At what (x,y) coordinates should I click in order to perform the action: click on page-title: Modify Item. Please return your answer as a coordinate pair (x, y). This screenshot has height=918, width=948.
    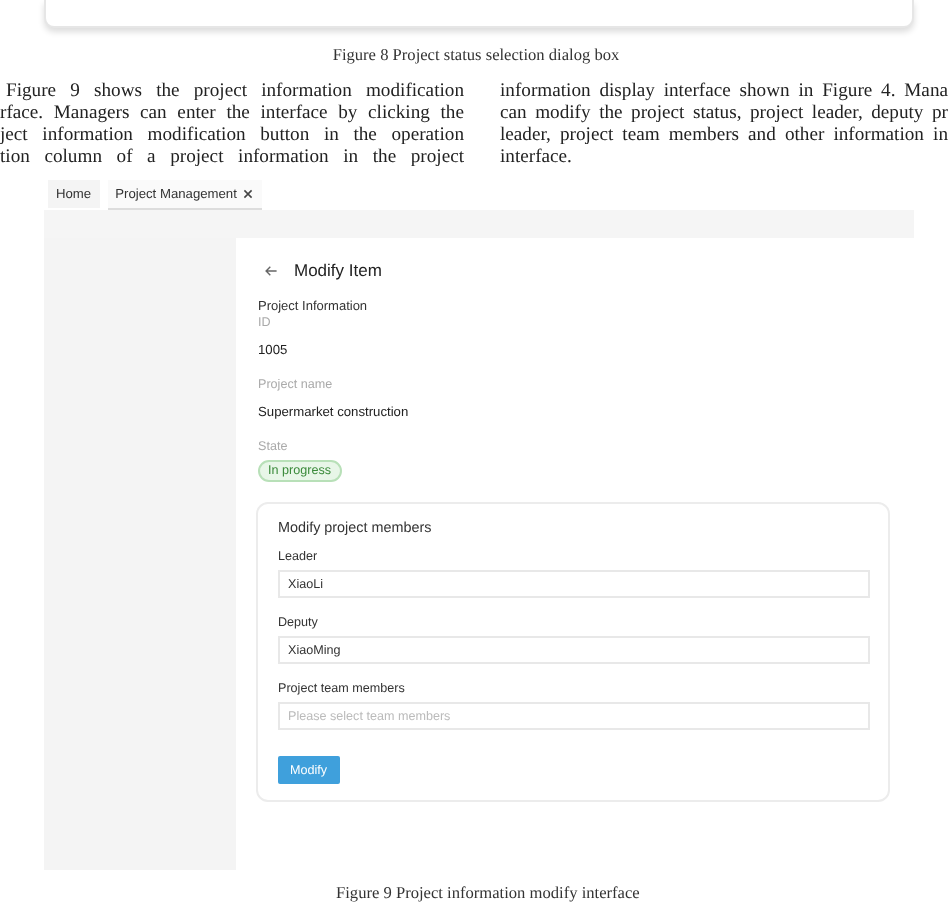
    Looking at the image, I should click on (338, 270).